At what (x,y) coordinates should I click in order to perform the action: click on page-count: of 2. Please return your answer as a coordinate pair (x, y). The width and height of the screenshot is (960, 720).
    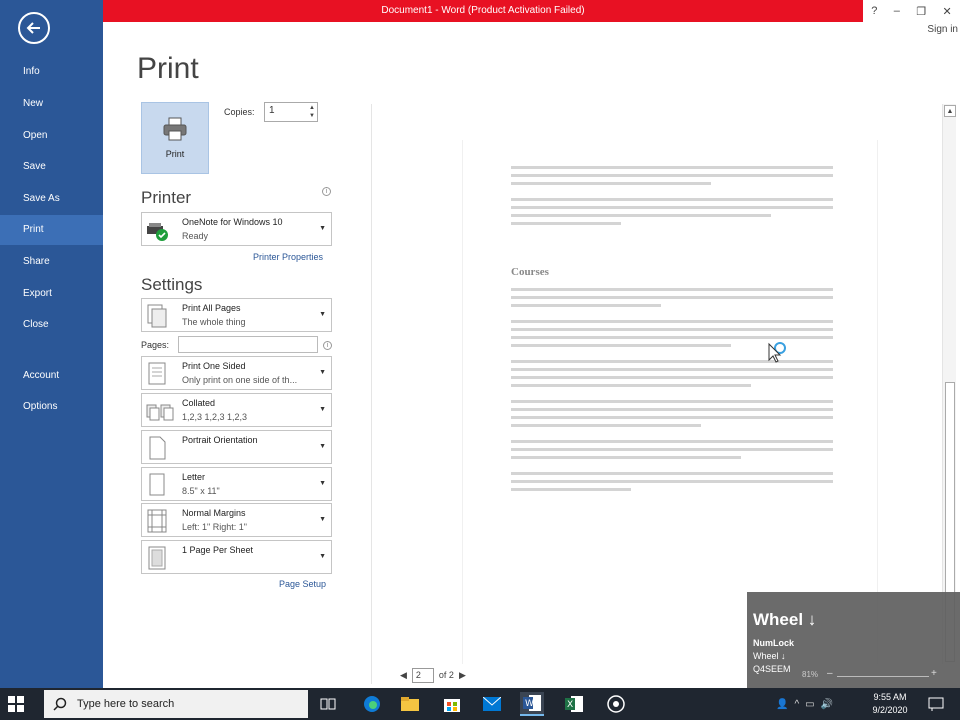
    Looking at the image, I should click on (446, 675).